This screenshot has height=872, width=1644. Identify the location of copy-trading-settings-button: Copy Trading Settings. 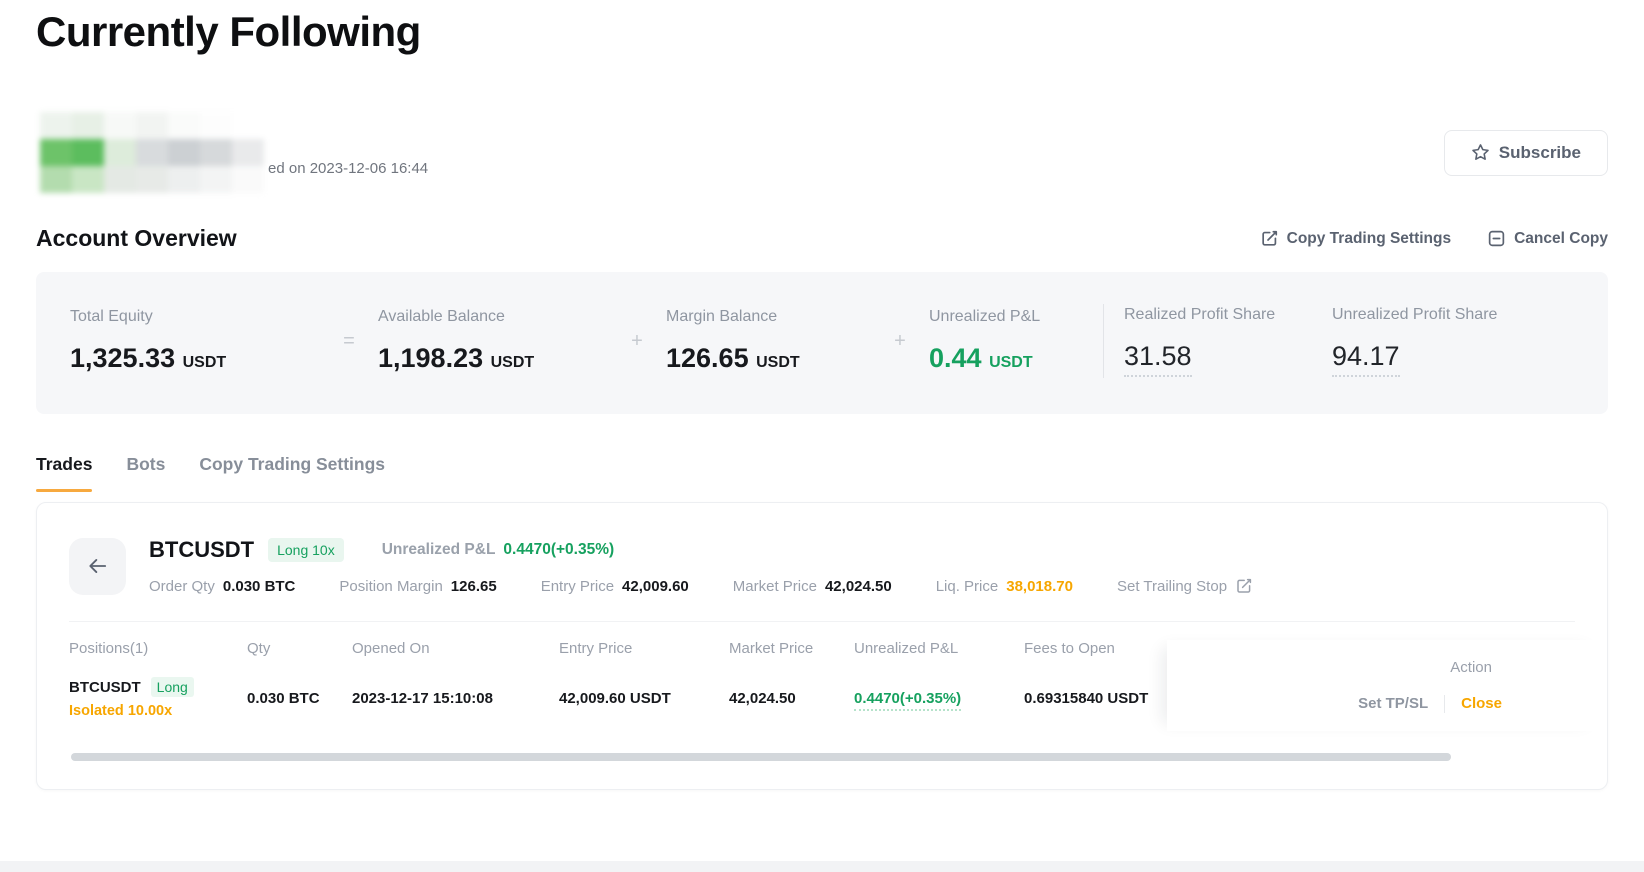
(1355, 238).